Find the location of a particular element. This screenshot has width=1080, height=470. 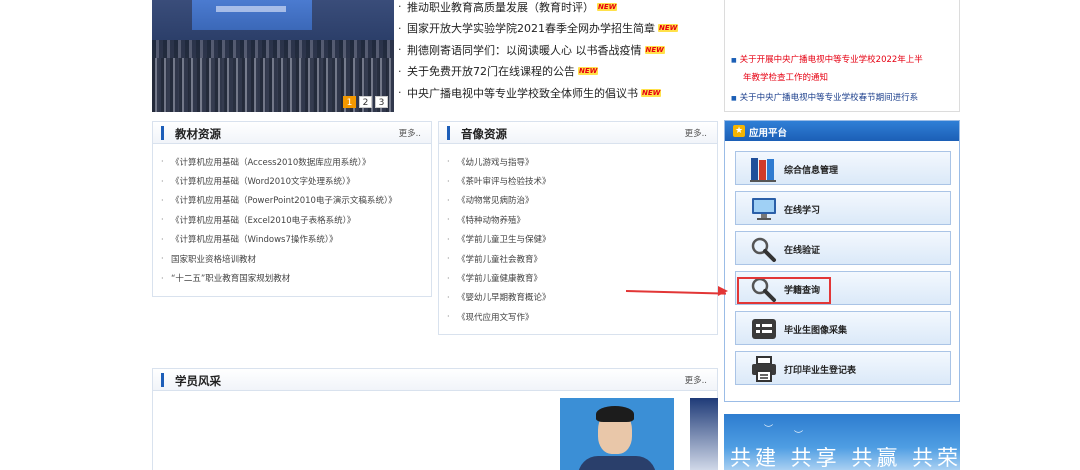

arrow-head-icon is located at coordinates (723, 291).